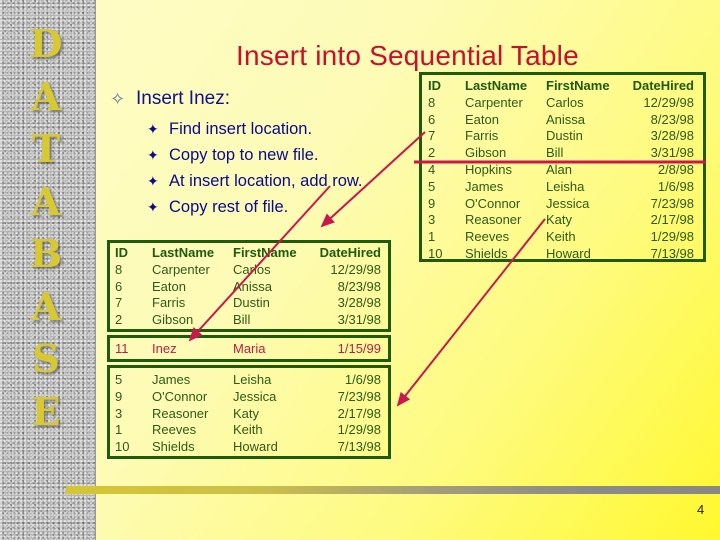 Image resolution: width=720 pixels, height=540 pixels. I want to click on cell-datehired: 1/6/98, so click(675, 186).